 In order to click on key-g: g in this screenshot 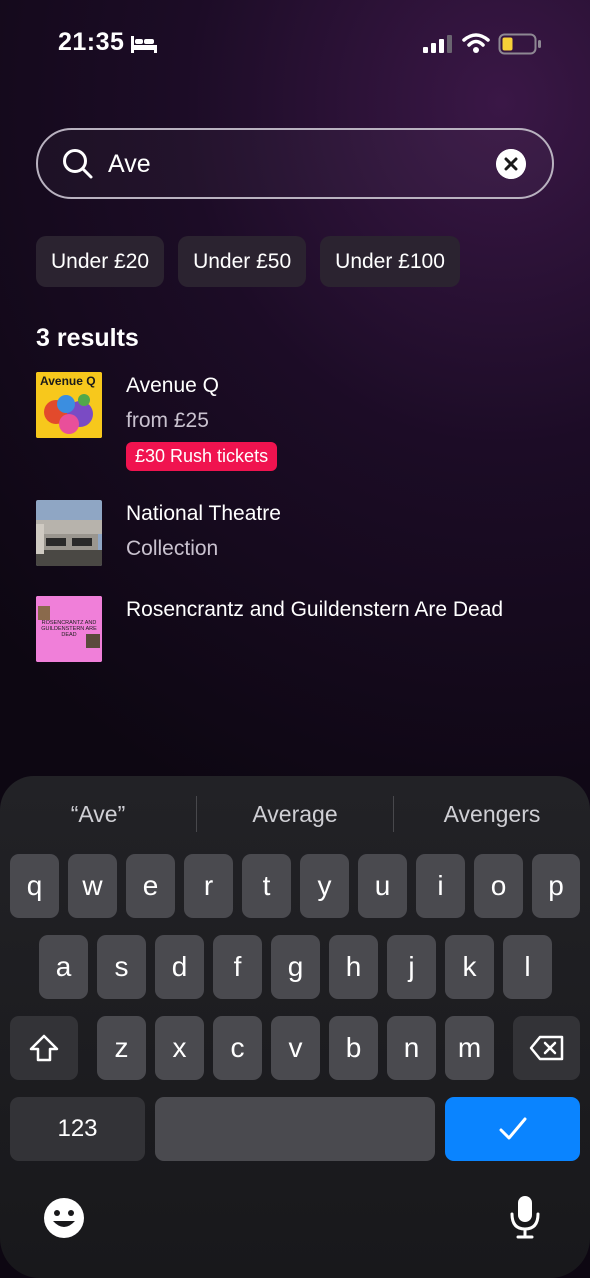, I will do `click(295, 967)`.